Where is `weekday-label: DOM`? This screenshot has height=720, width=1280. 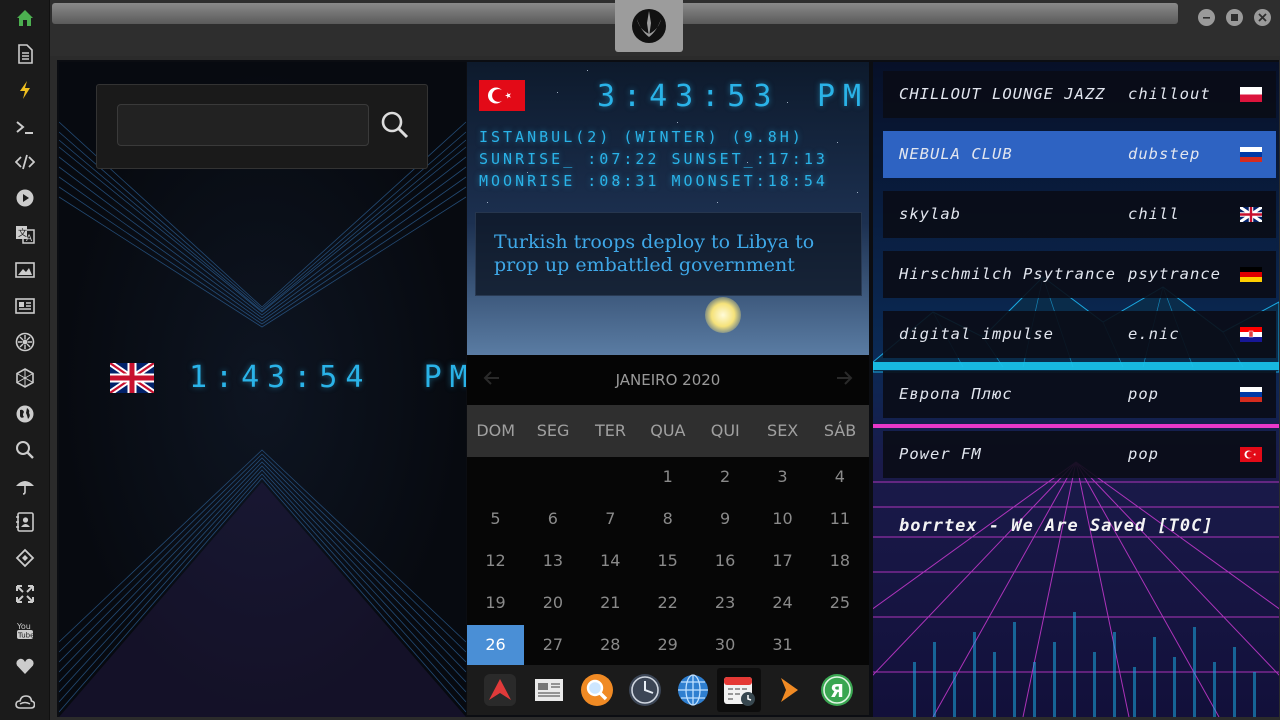 weekday-label: DOM is located at coordinates (496, 430).